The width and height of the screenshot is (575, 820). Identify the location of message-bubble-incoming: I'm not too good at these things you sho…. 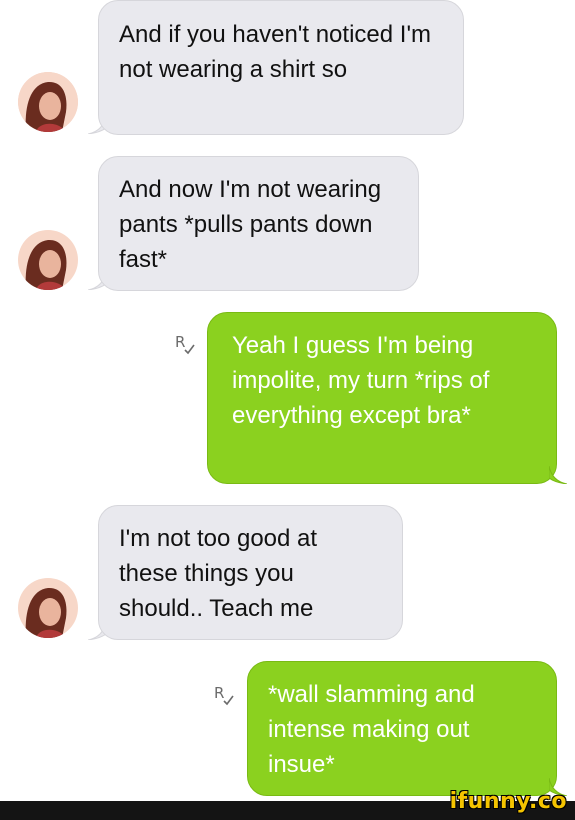
(250, 572).